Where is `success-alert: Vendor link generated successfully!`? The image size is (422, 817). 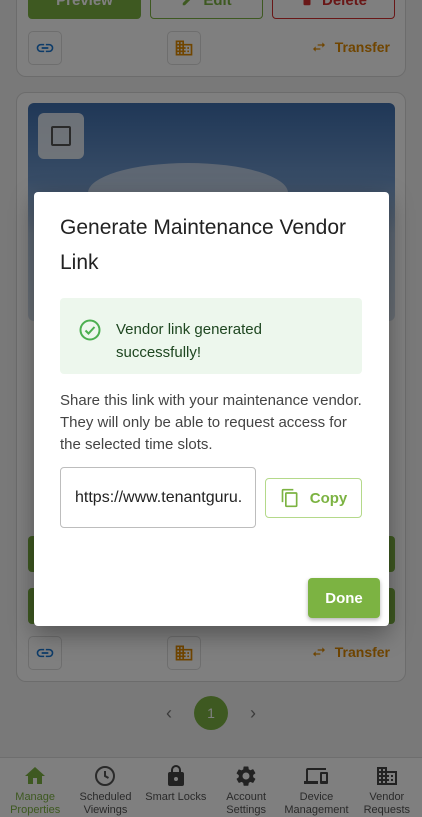
success-alert: Vendor link generated successfully! is located at coordinates (211, 336).